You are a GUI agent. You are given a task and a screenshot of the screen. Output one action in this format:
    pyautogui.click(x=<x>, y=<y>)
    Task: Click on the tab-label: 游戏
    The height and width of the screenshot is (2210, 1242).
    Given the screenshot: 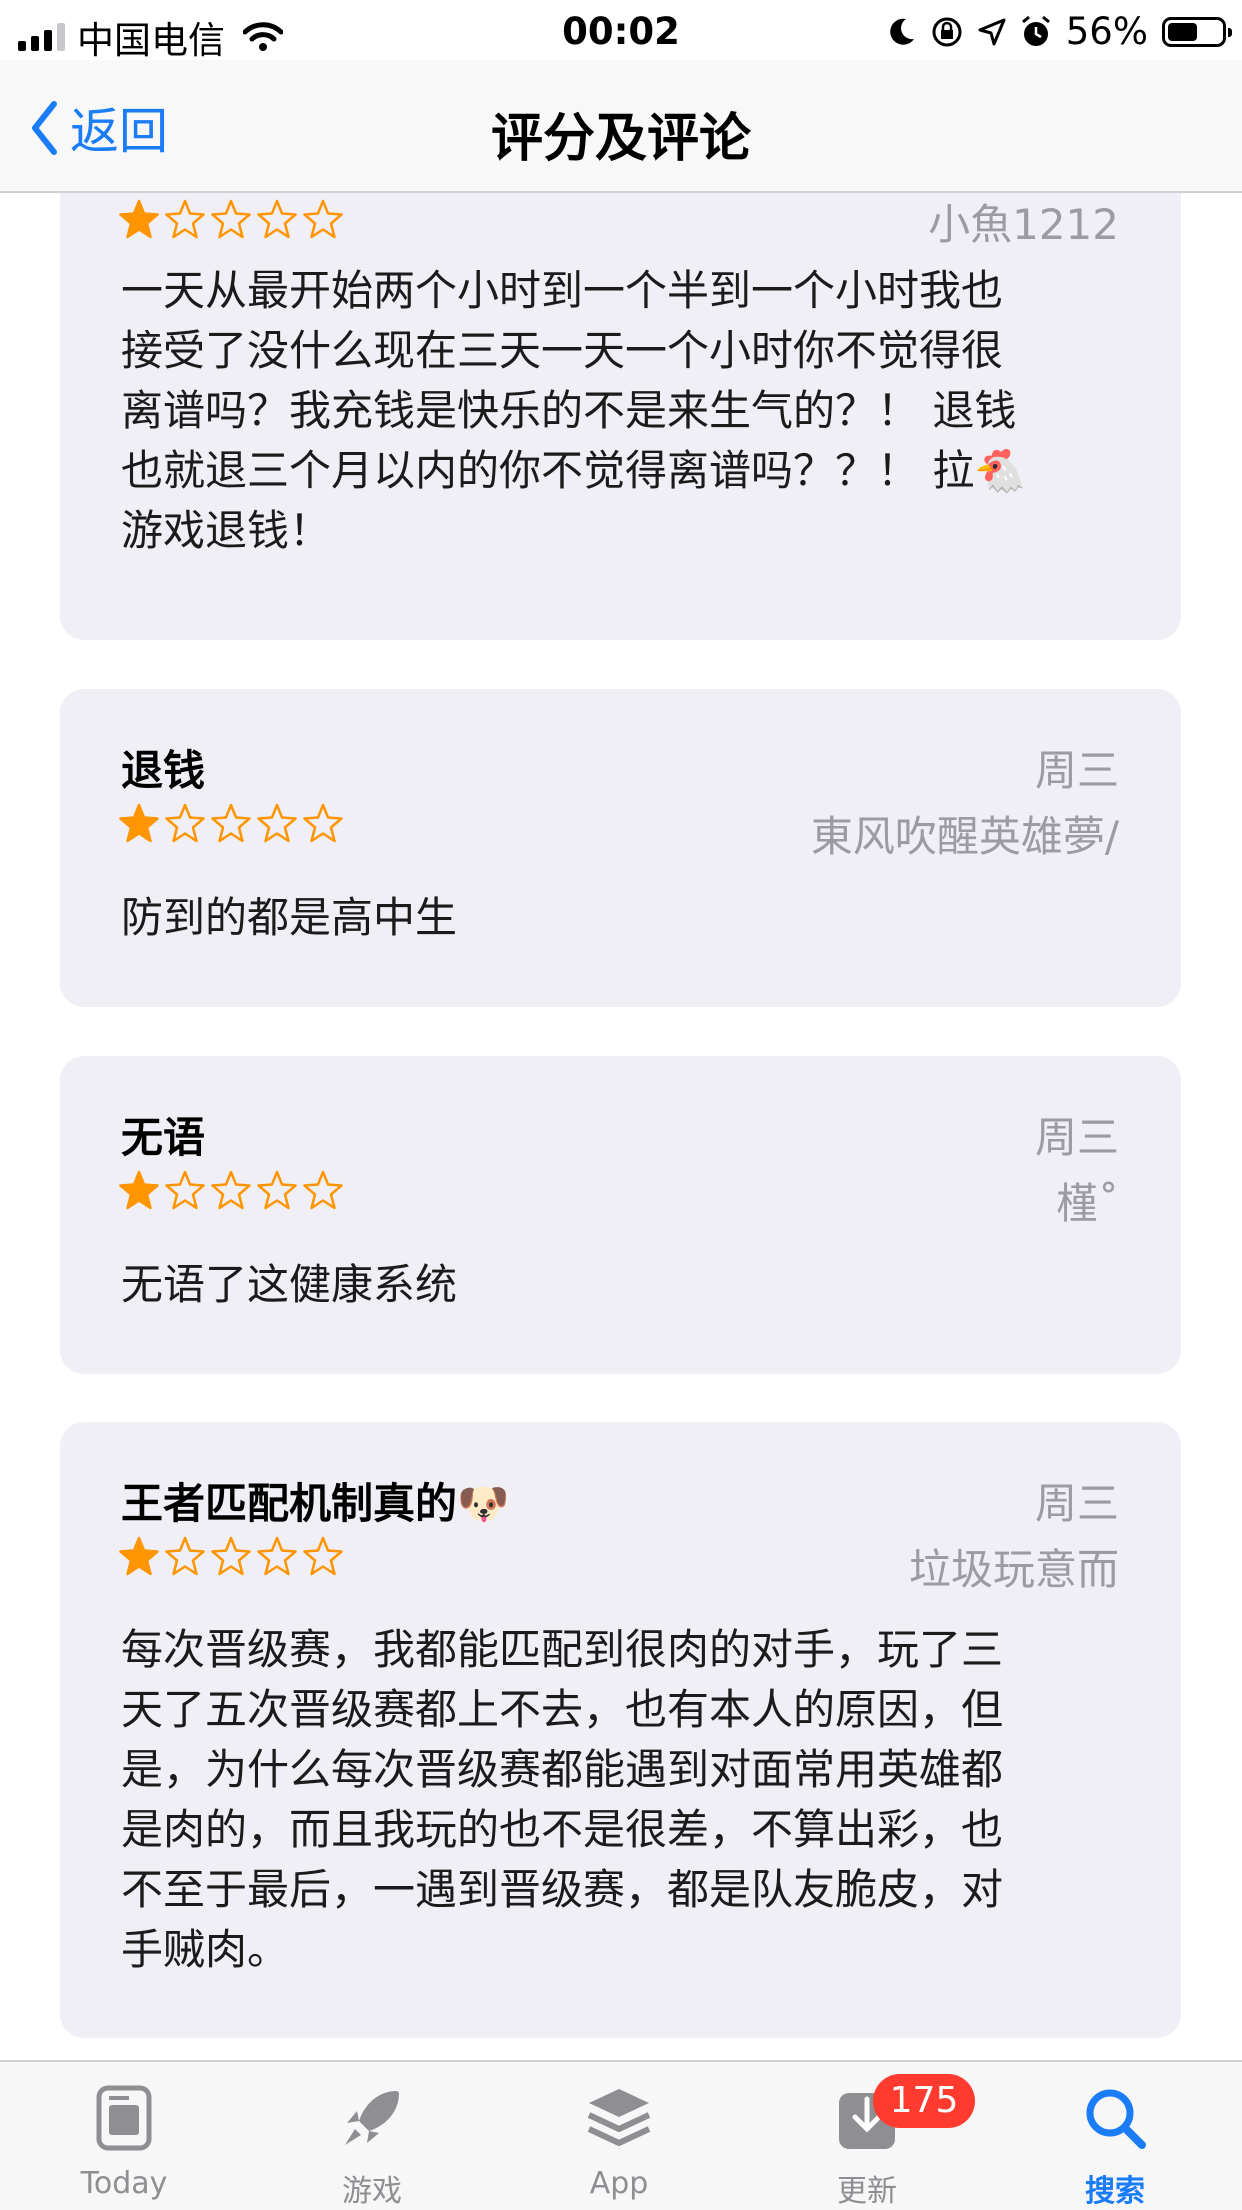 What is the action you would take?
    pyautogui.click(x=372, y=2191)
    